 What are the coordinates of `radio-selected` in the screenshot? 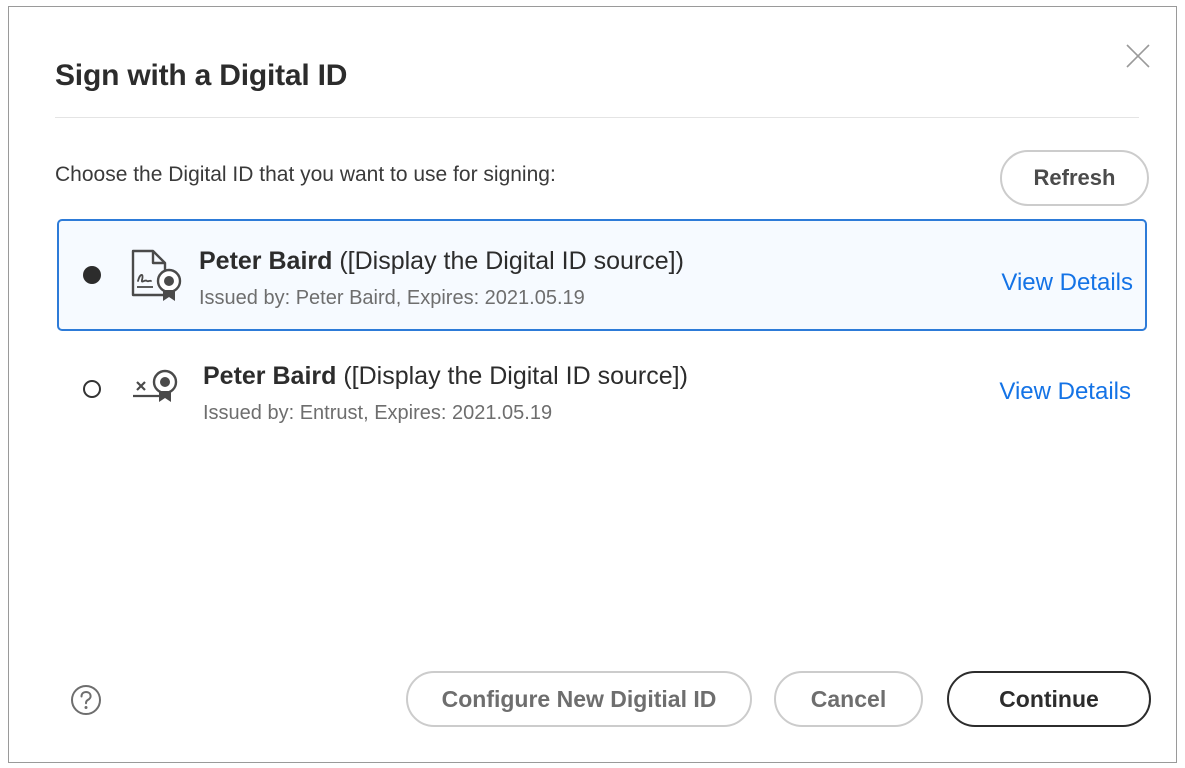 It's located at (92, 275).